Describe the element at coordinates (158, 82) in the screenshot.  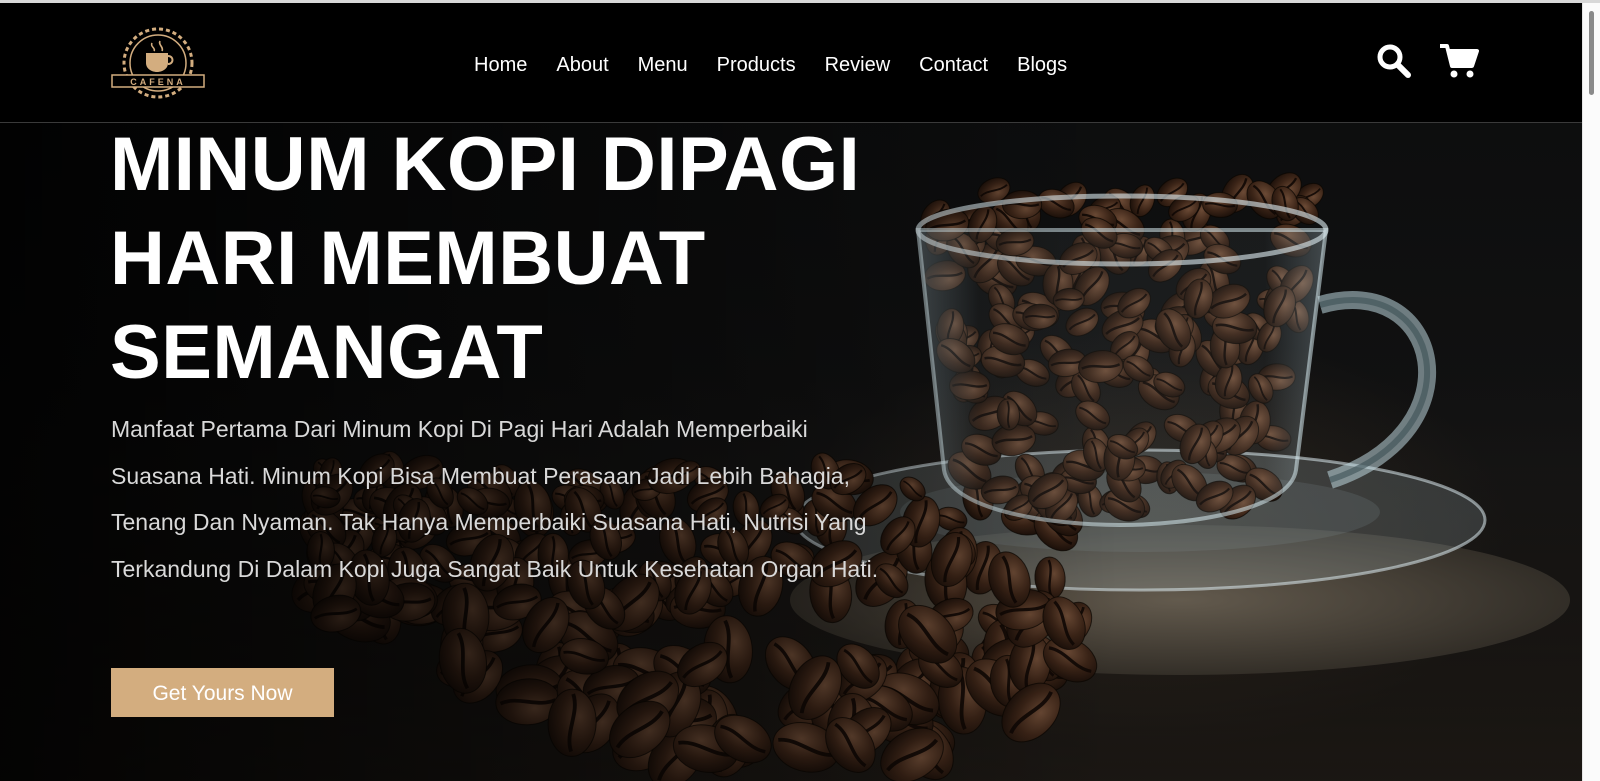
I see `logo-text: CAFENA` at that location.